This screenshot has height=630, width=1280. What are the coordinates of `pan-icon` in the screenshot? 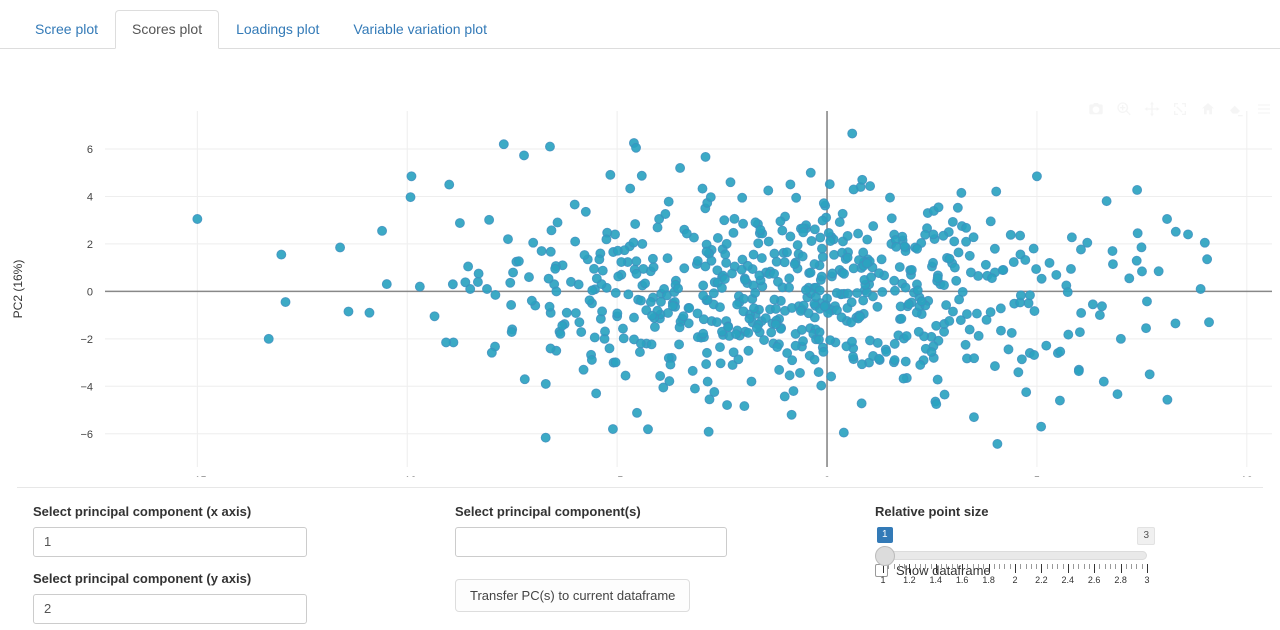 It's located at (1152, 109).